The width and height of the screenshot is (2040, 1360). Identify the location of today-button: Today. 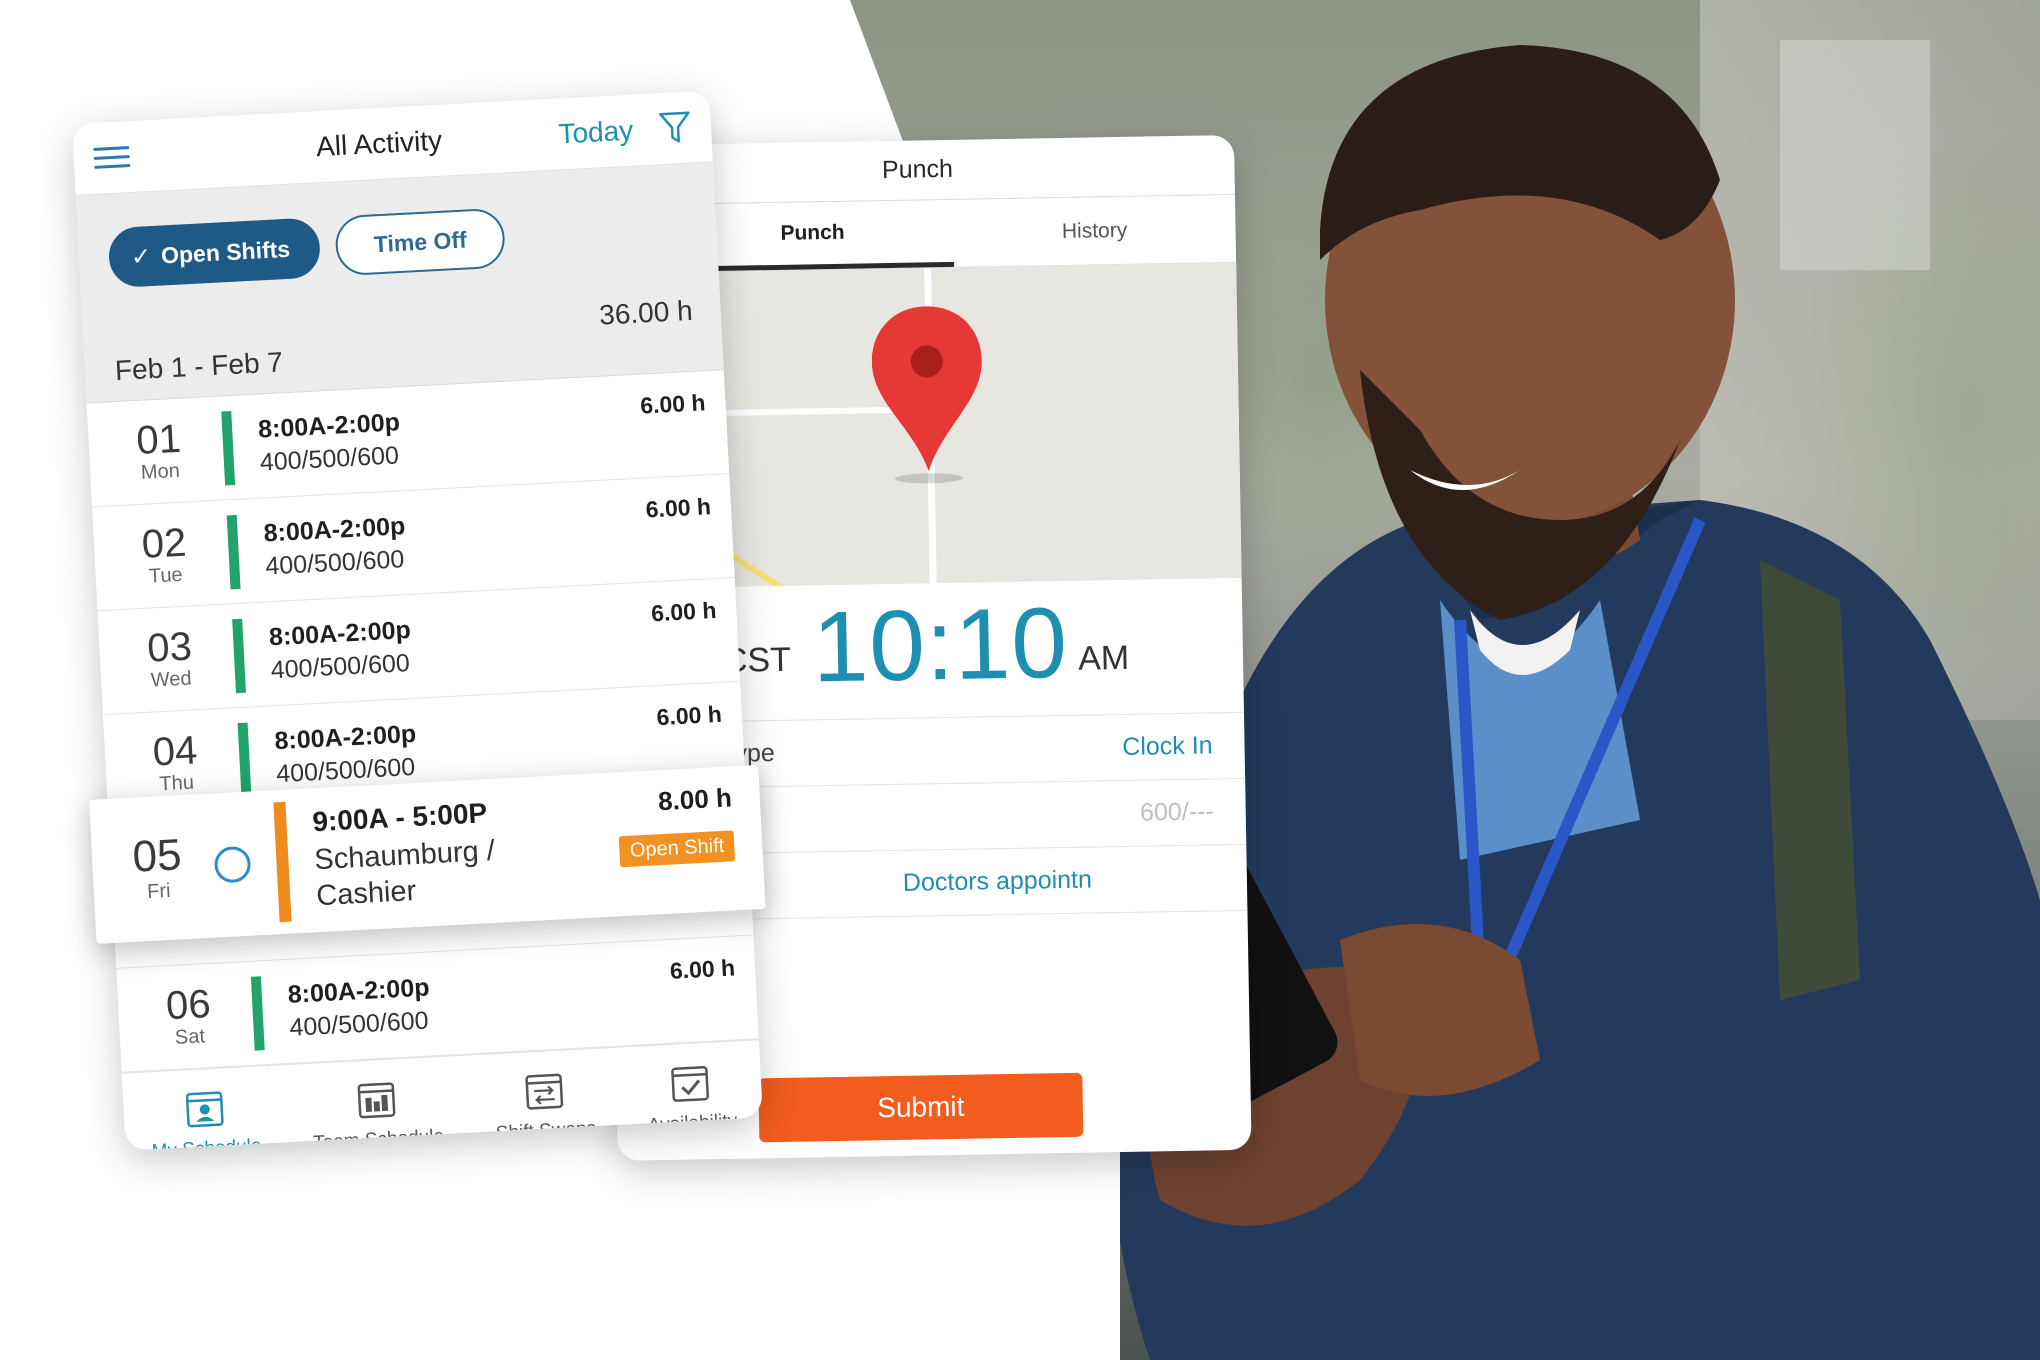
(596, 132).